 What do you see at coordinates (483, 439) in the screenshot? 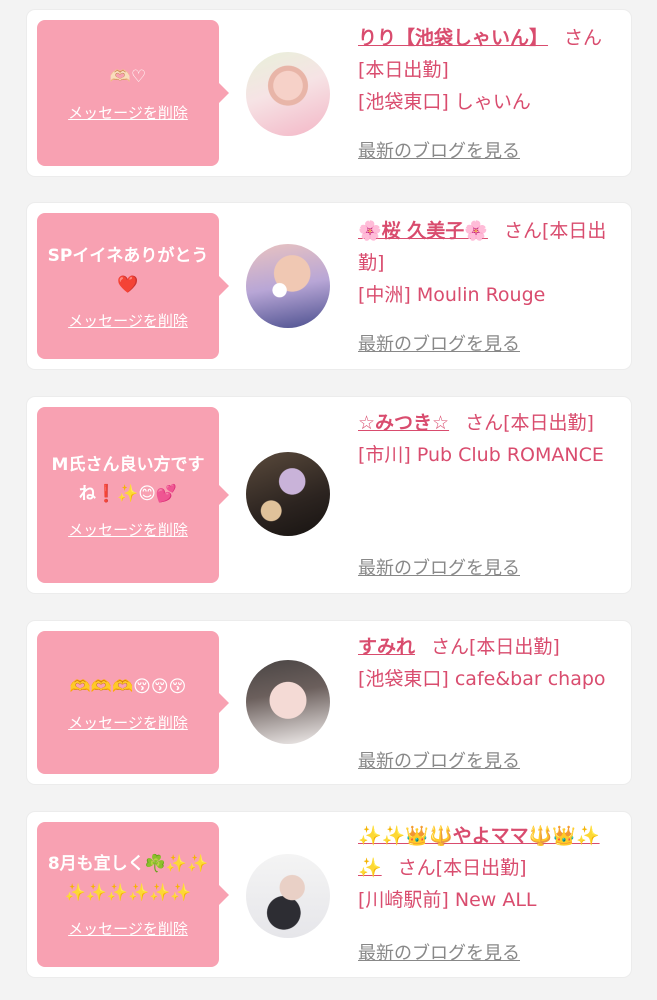
I see `cast-info: ☆みつき☆ さん[本日出勤] [市川] Pub Club ROMANCE` at bounding box center [483, 439].